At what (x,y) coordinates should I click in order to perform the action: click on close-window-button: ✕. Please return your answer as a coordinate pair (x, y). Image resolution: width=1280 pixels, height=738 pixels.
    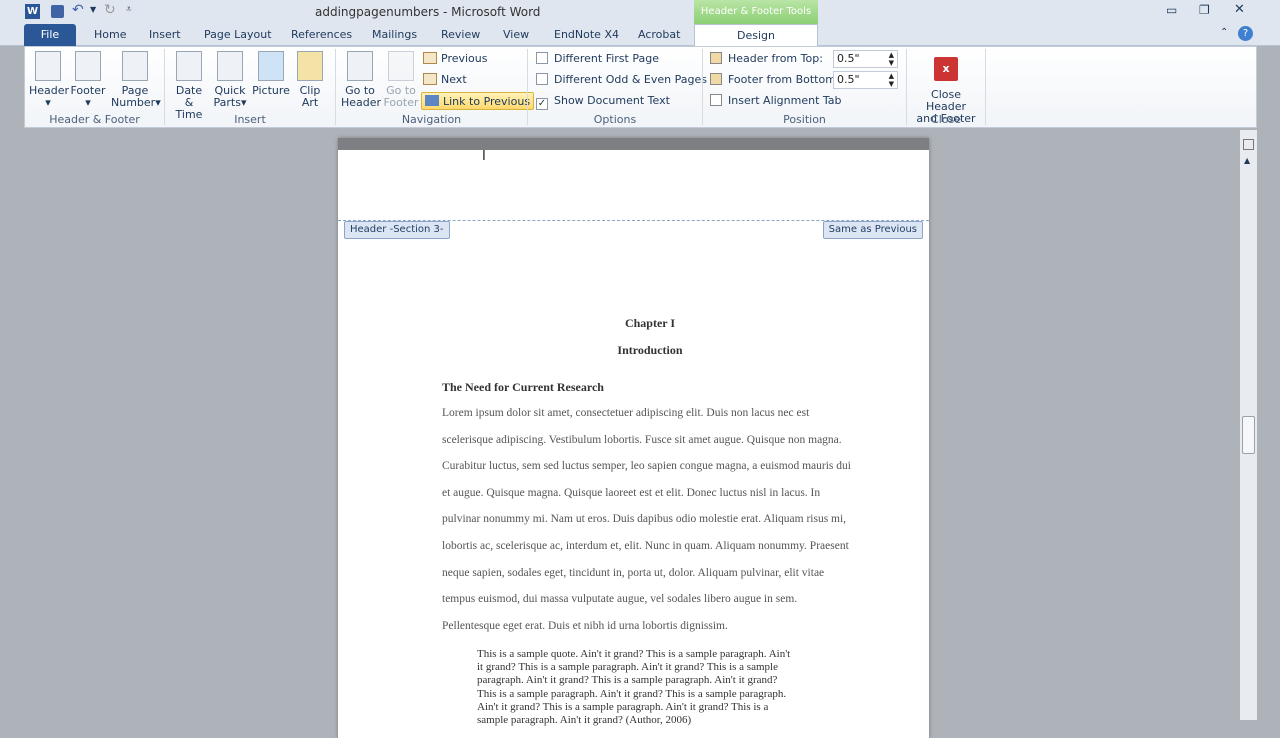
    Looking at the image, I should click on (1239, 9).